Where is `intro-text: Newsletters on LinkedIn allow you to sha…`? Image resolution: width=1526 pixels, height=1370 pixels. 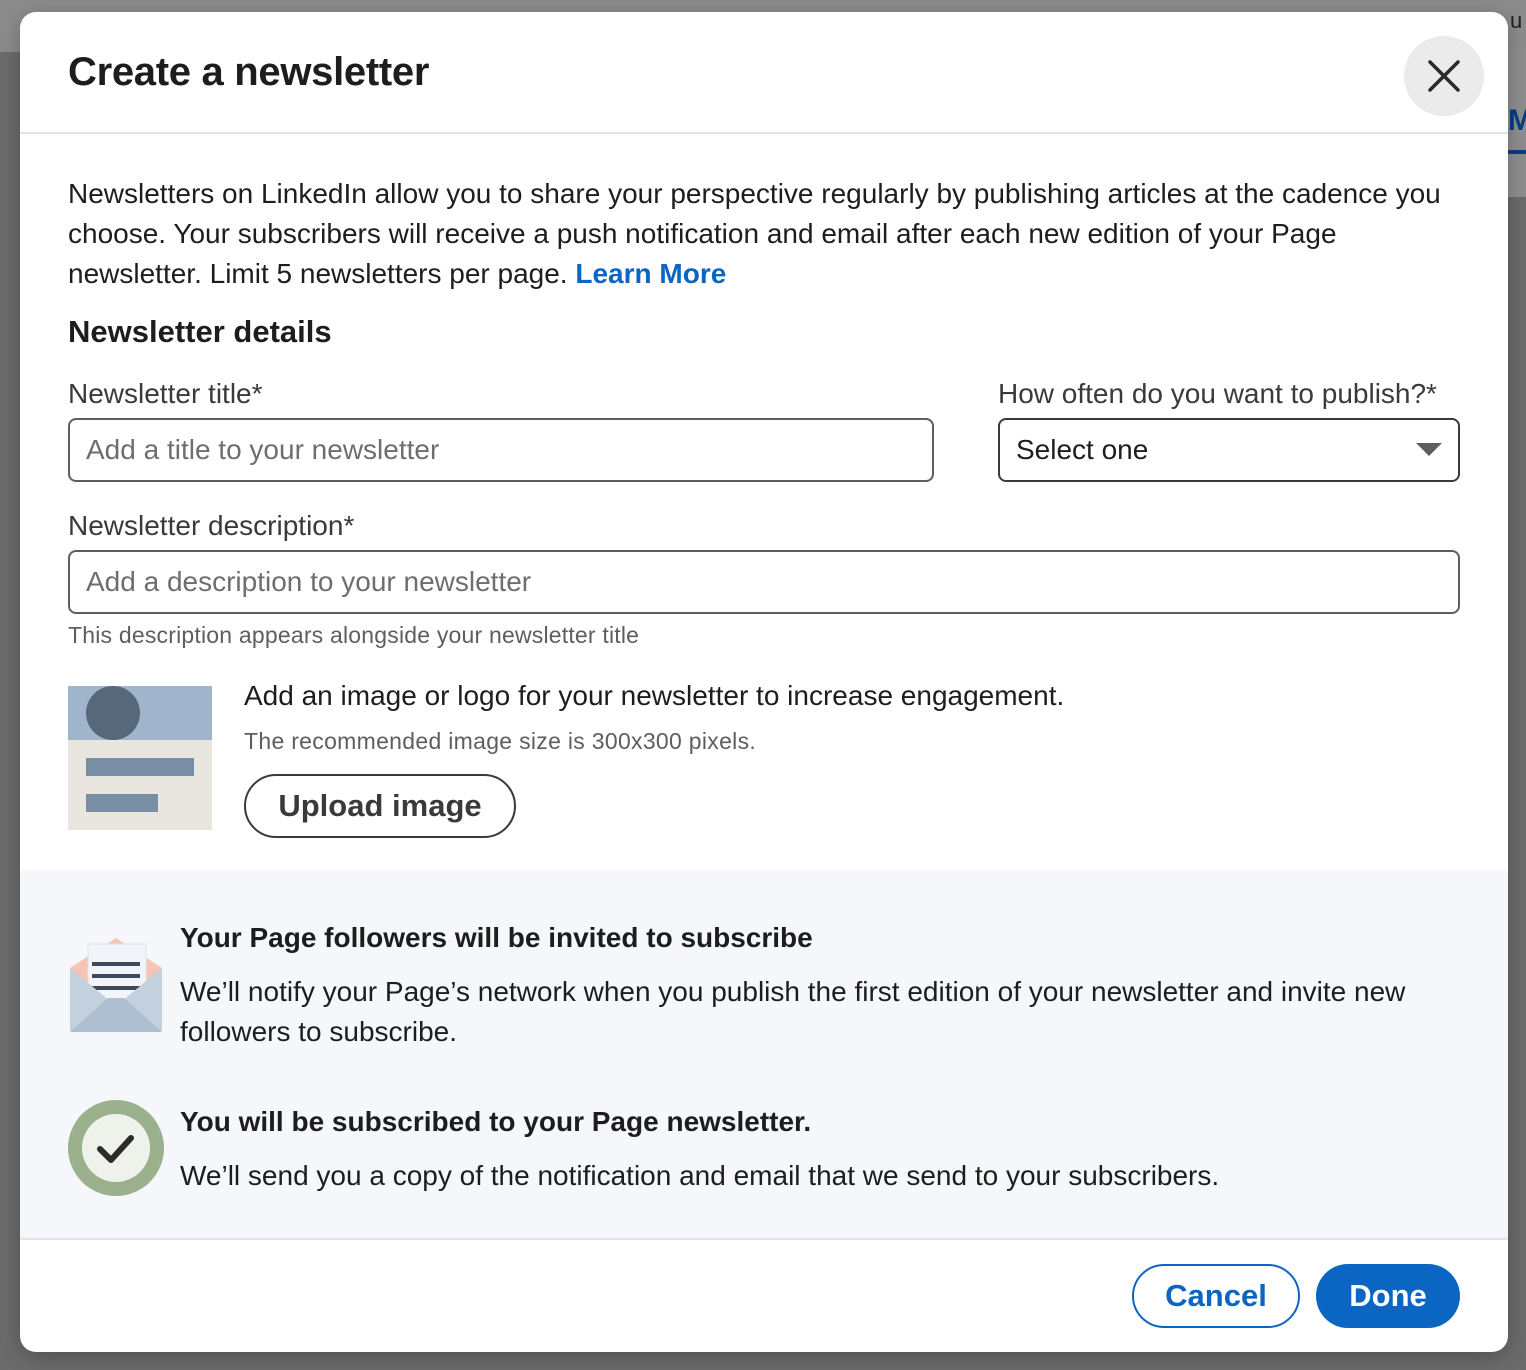 intro-text: Newsletters on LinkedIn allow you to sha… is located at coordinates (754, 233).